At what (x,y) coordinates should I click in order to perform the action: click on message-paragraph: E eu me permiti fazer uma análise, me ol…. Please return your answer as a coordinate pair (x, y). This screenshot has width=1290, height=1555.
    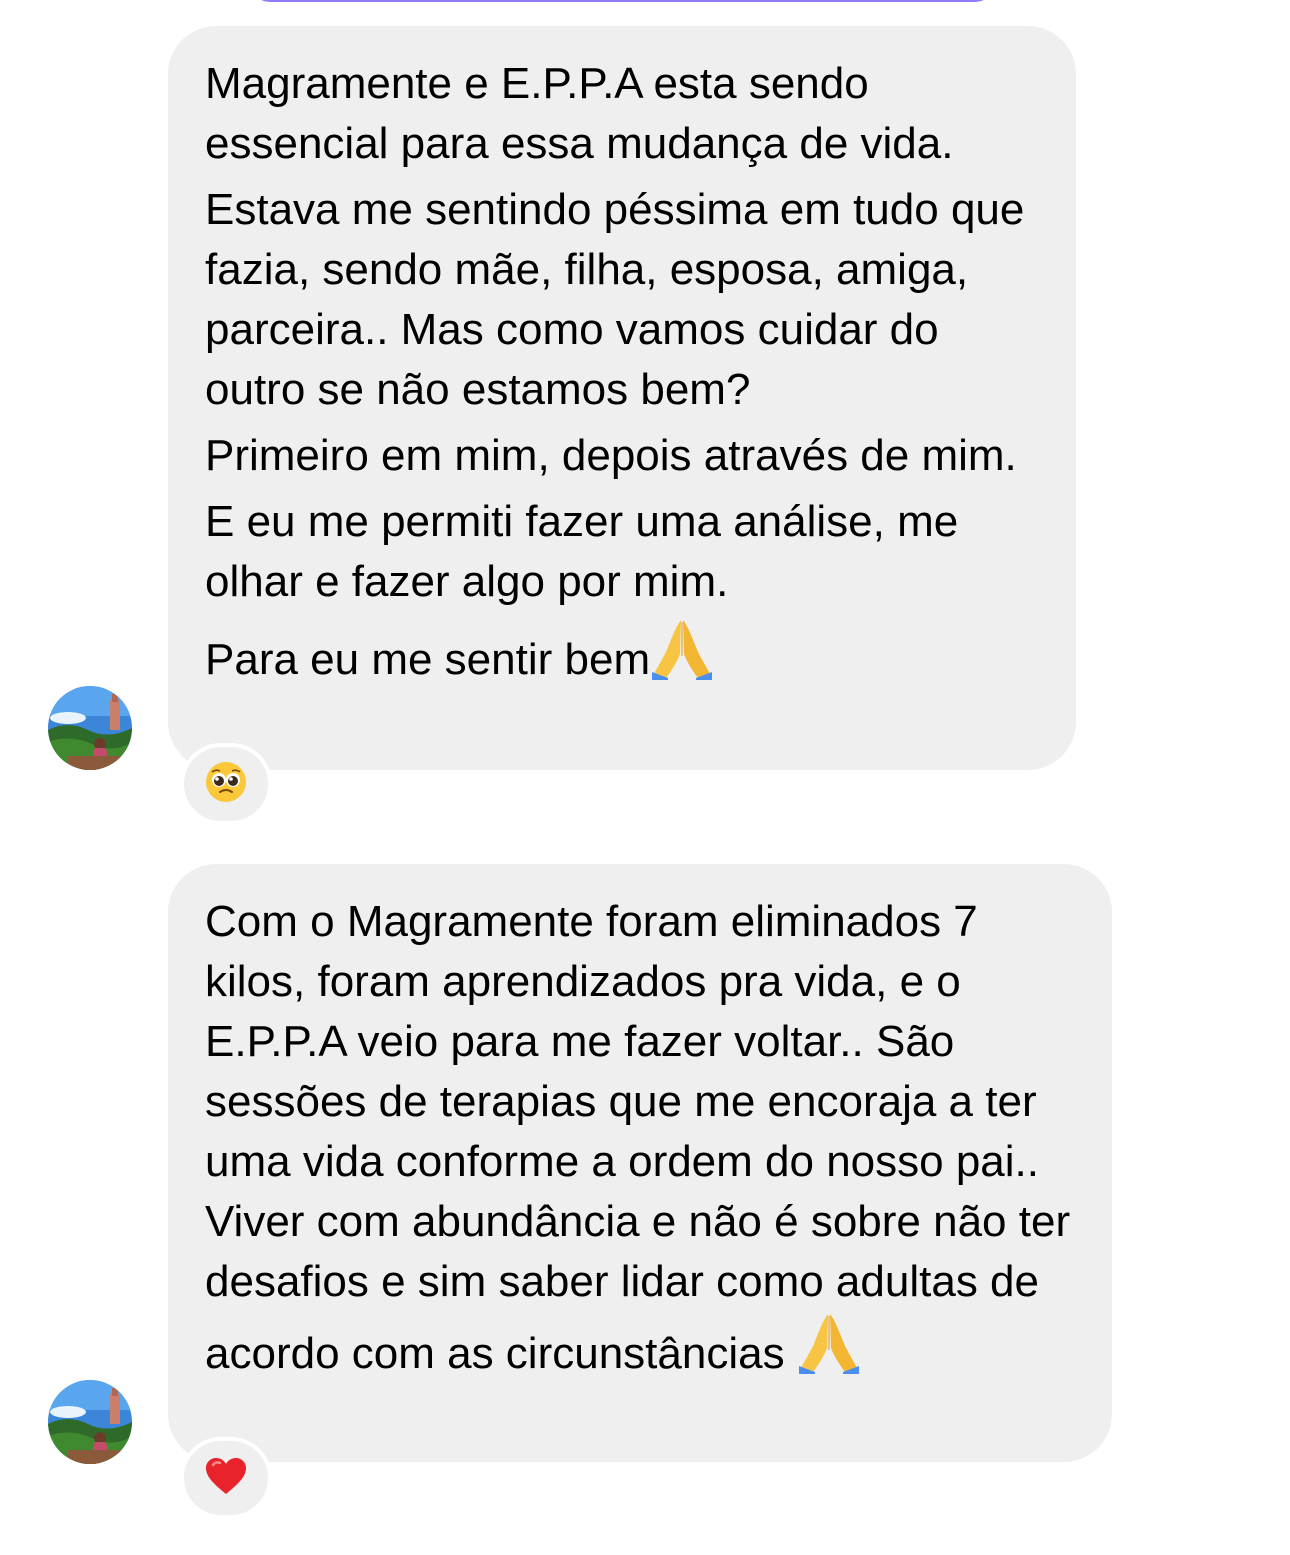
    Looking at the image, I should click on (582, 551).